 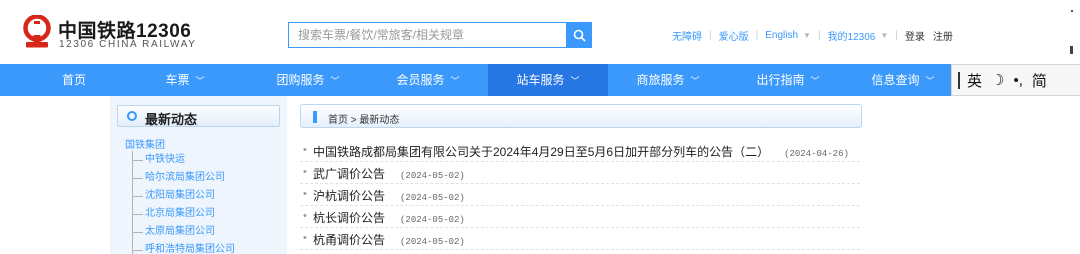 I want to click on breadcrumb-current: 最新动态, so click(x=379, y=120).